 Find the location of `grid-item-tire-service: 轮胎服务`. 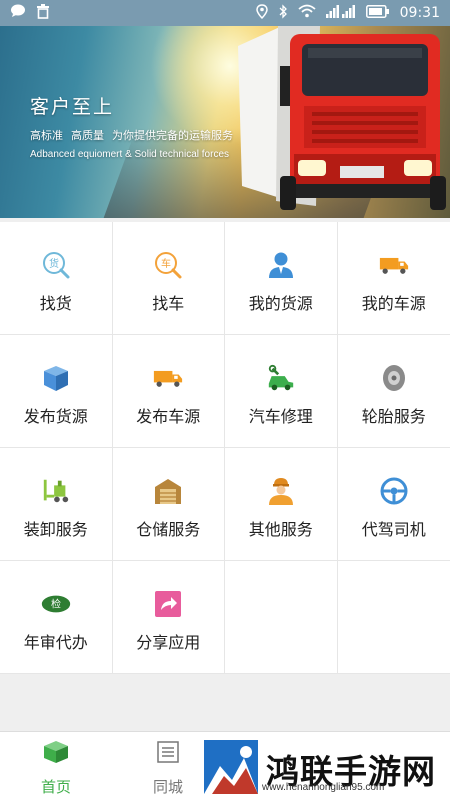

grid-item-tire-service: 轮胎服务 is located at coordinates (394, 391).